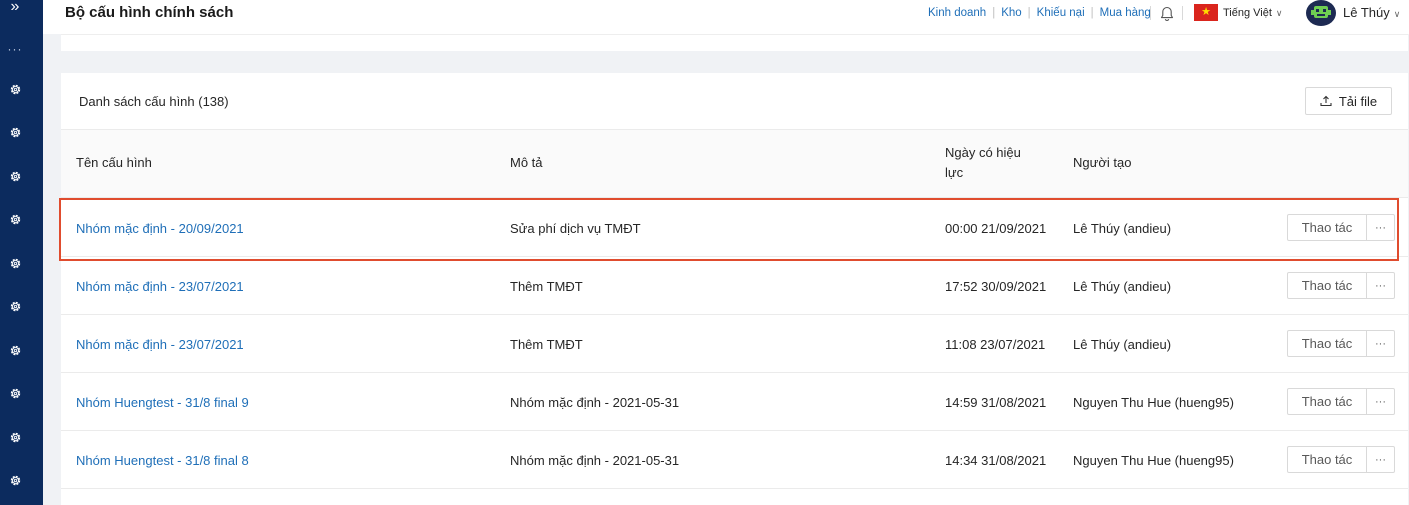 This screenshot has width=1409, height=505. What do you see at coordinates (15, 49) in the screenshot?
I see `more-icon: ···` at bounding box center [15, 49].